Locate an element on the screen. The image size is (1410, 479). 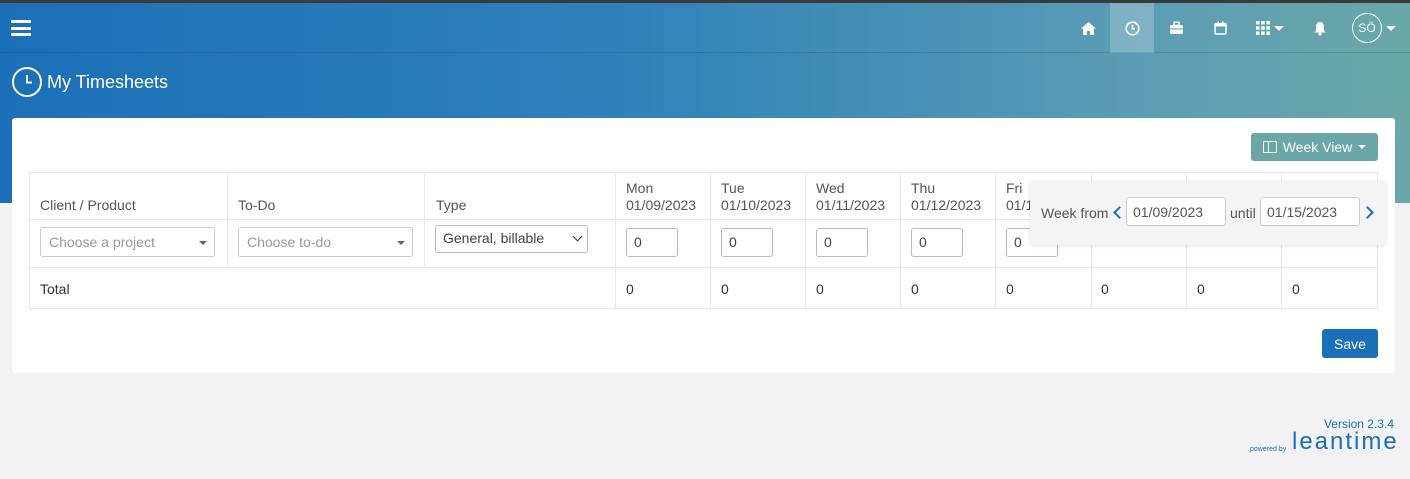
until-label: until is located at coordinates (1243, 213).